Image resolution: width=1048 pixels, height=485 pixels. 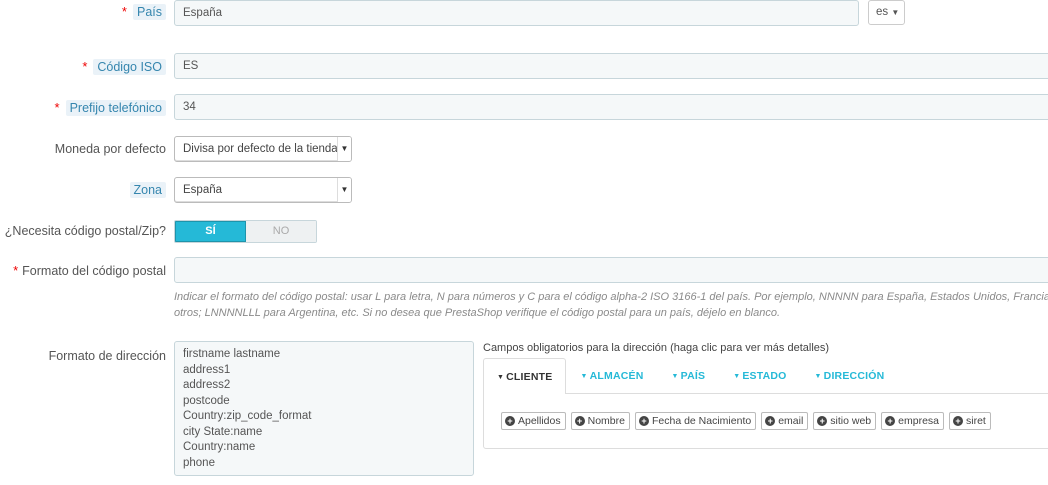 I want to click on address-line: firstname lastname, so click(x=232, y=354).